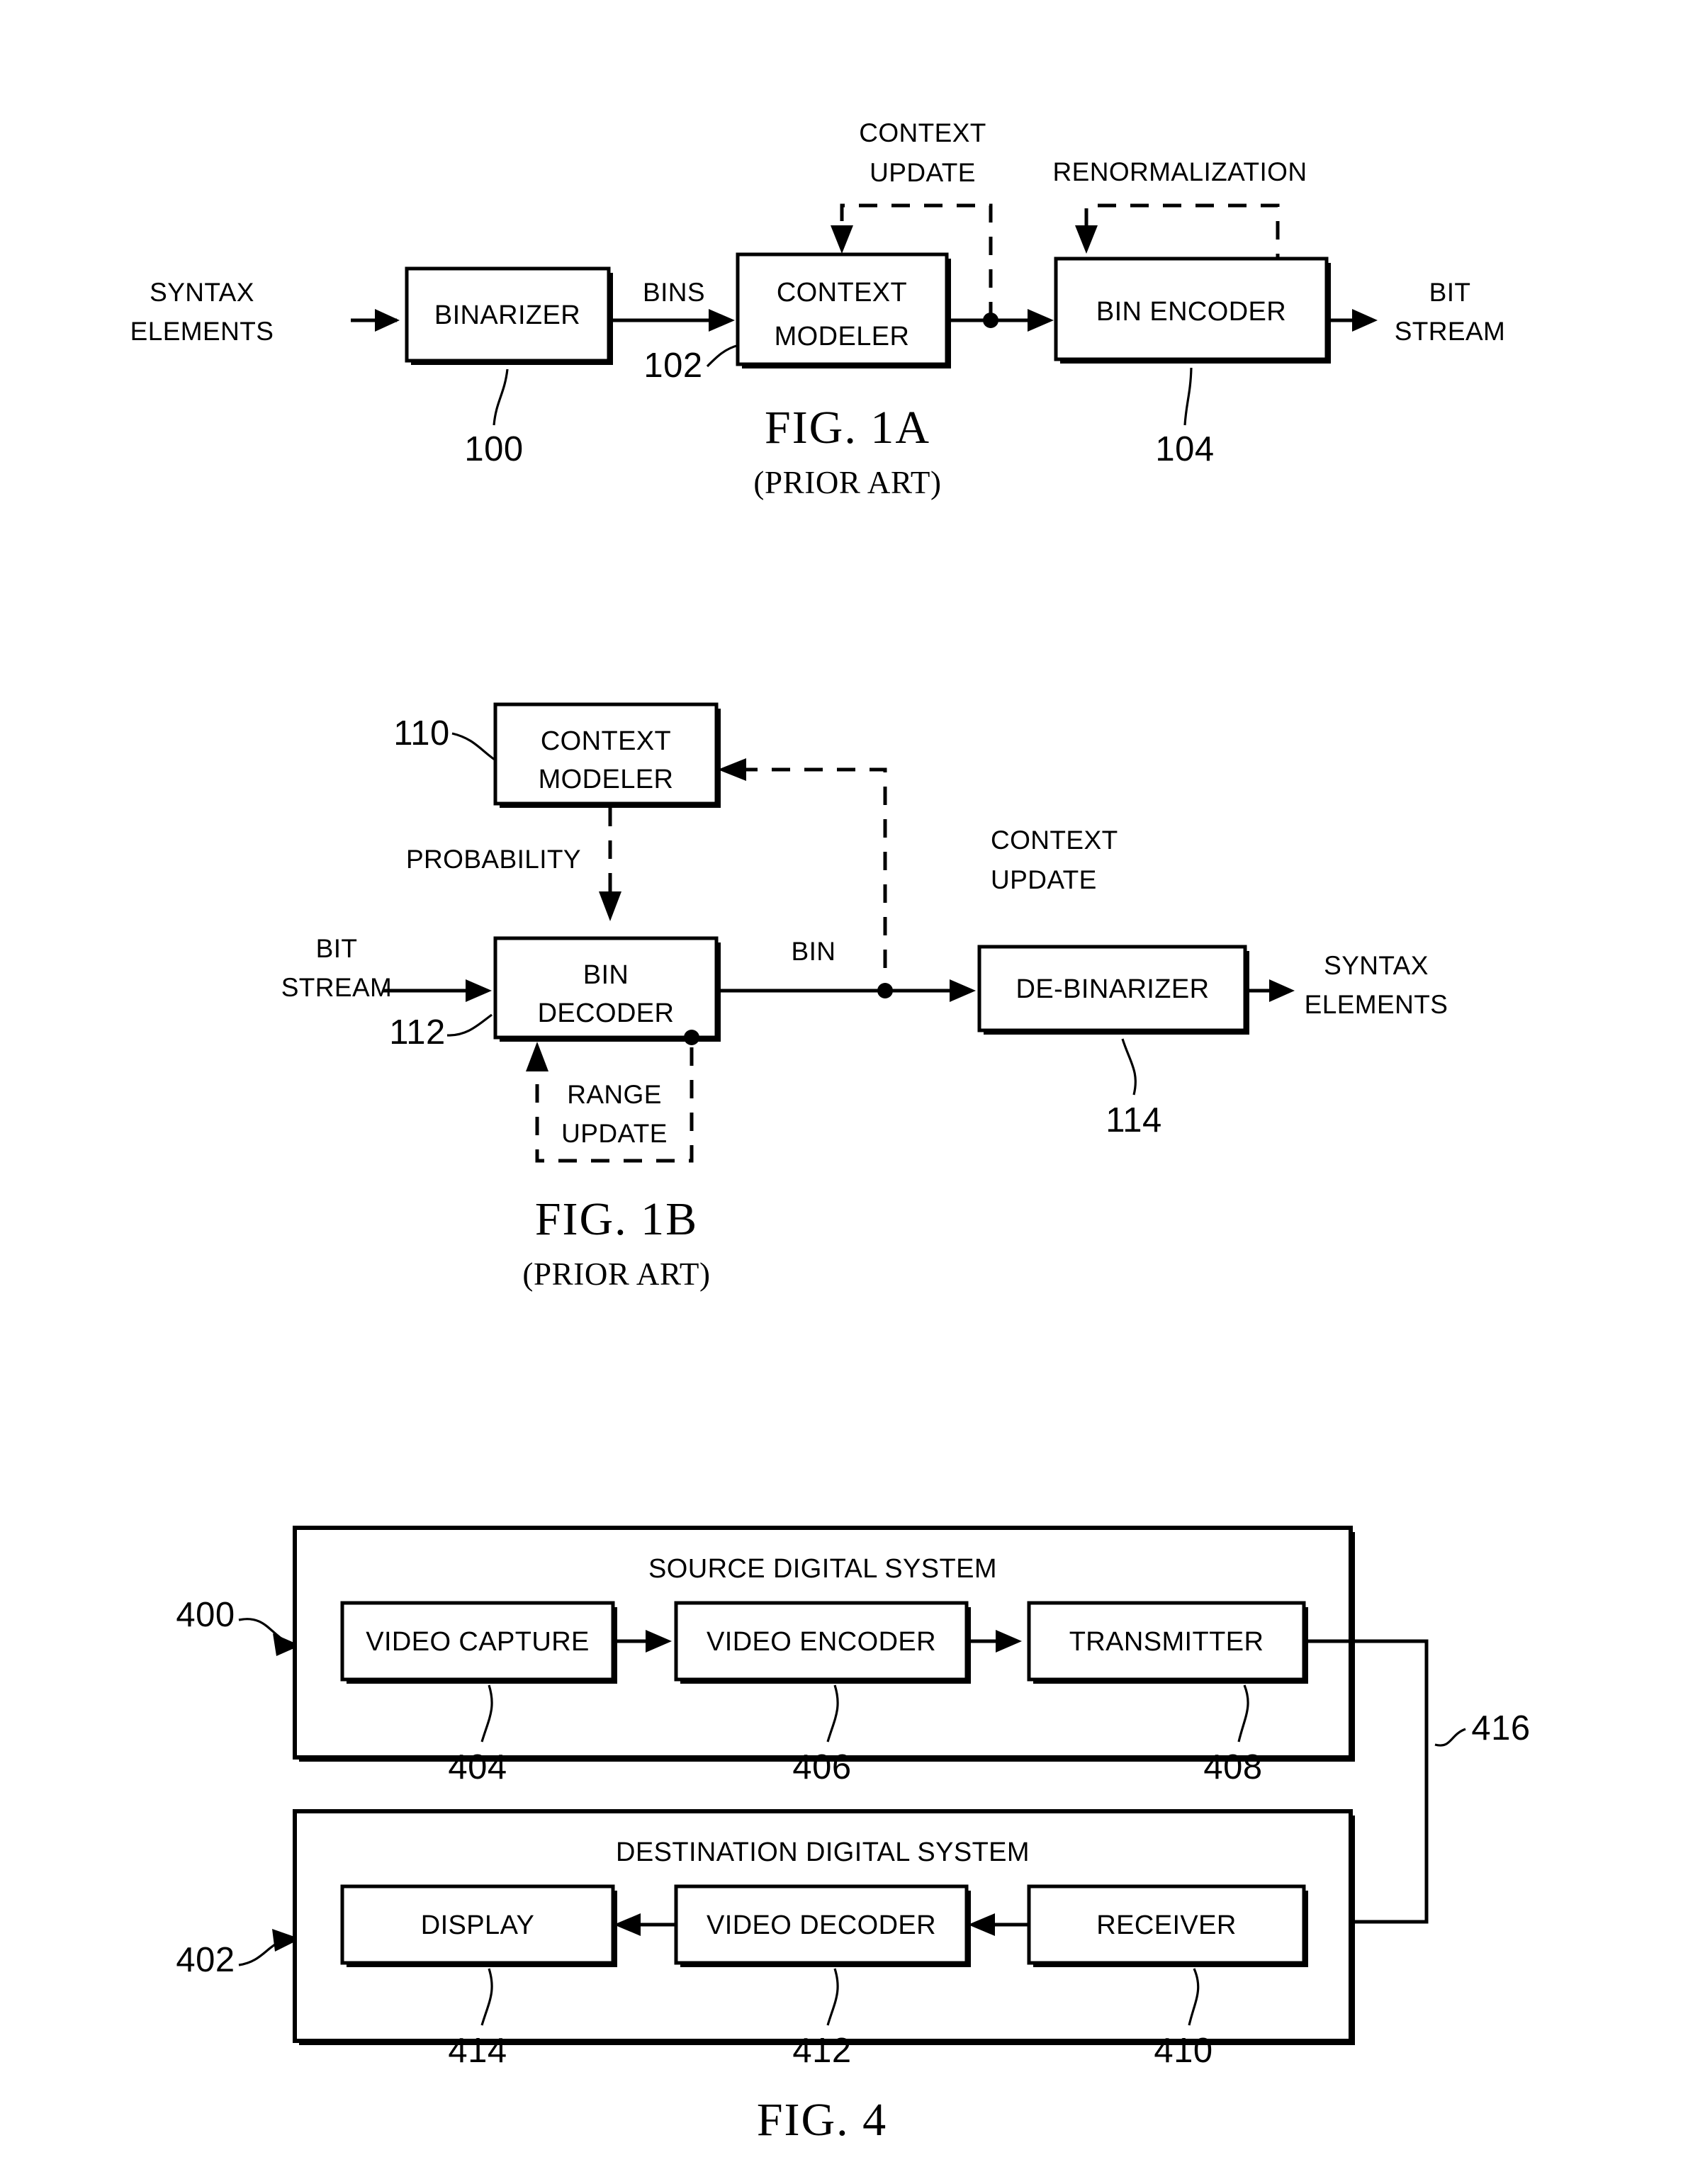 The image size is (1688, 2184). I want to click on fig1b-ref-114: 114, so click(1134, 1120).